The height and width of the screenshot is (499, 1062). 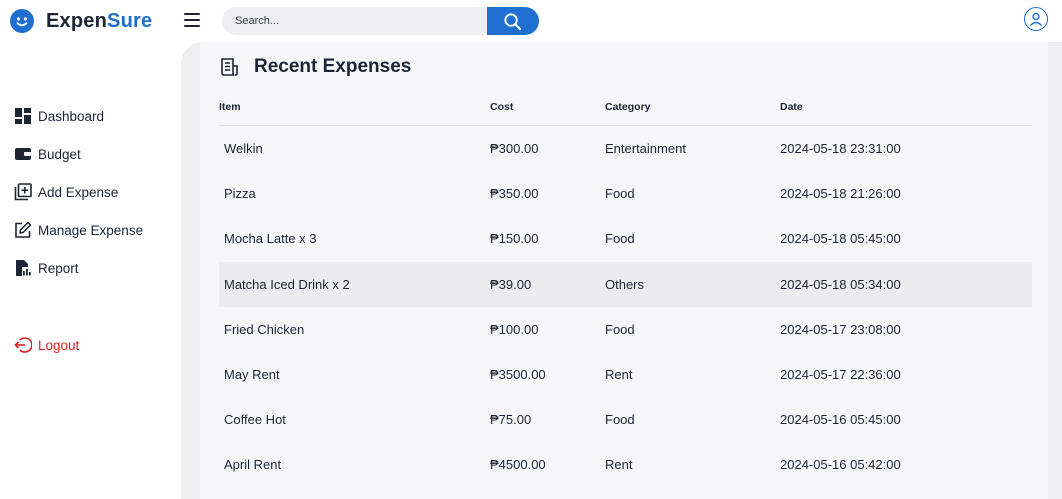 What do you see at coordinates (645, 148) in the screenshot?
I see `cell-category: Entertainment` at bounding box center [645, 148].